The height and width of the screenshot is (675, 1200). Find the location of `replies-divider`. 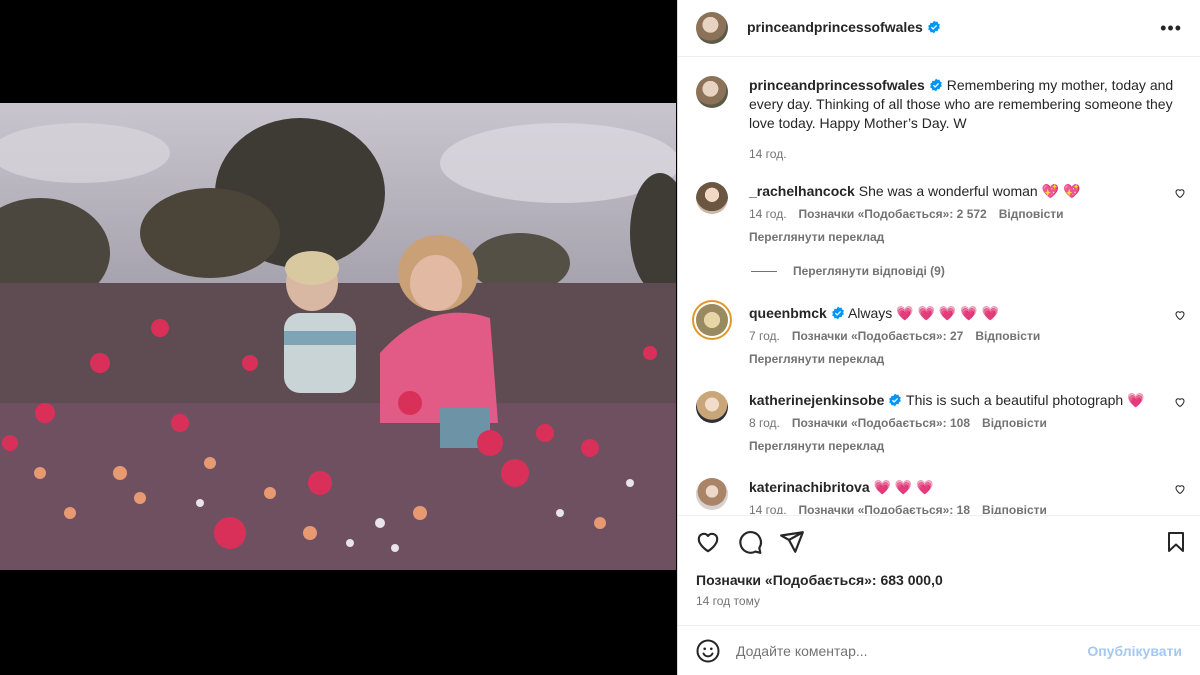

replies-divider is located at coordinates (764, 271).